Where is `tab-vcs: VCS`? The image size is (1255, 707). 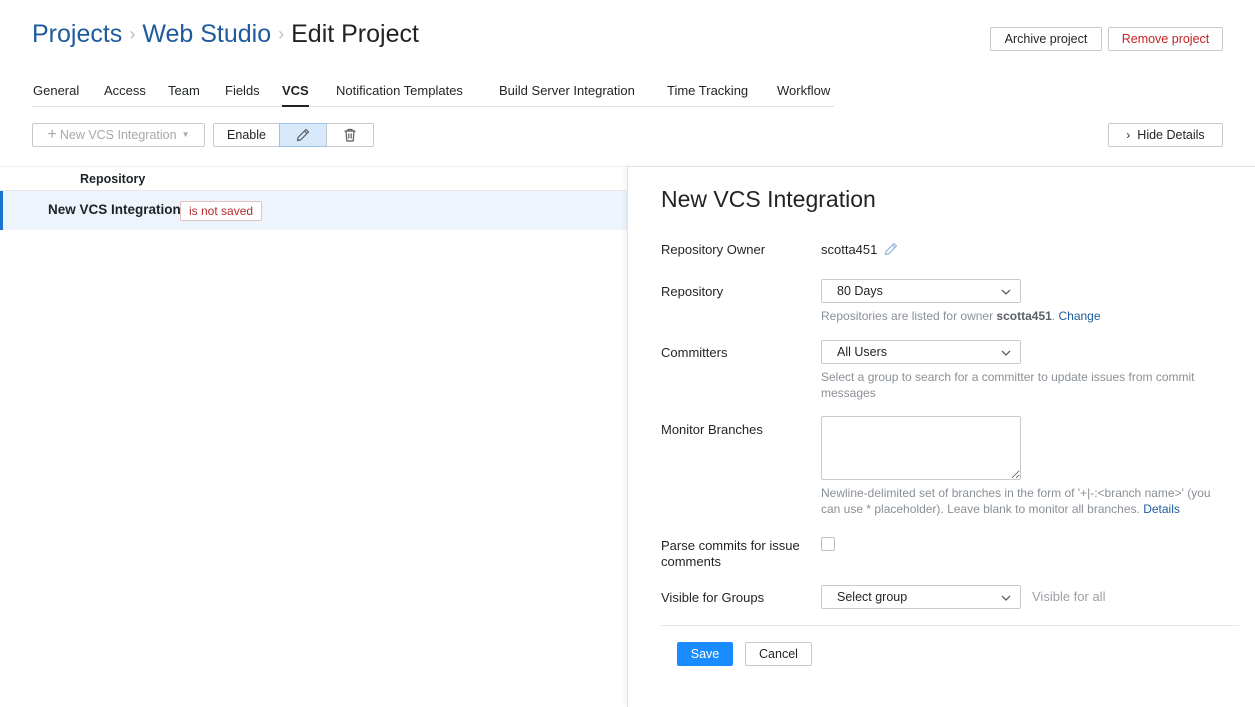
tab-vcs: VCS is located at coordinates (295, 95).